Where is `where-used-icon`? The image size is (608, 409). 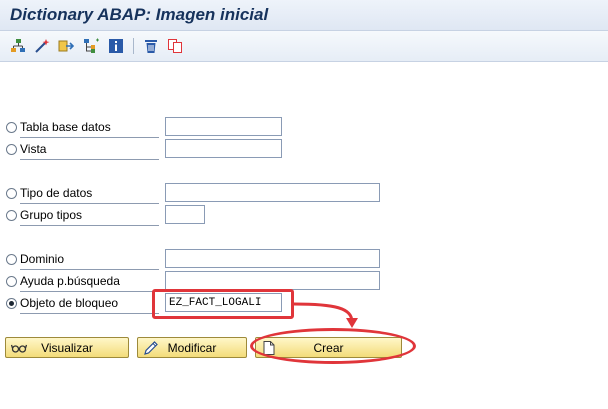
where-used-icon is located at coordinates (66, 46).